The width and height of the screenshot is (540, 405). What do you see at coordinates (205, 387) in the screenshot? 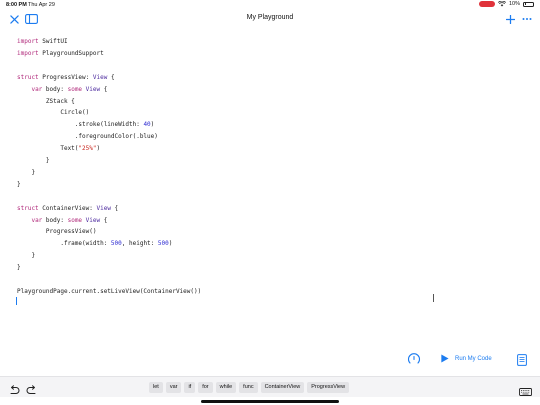
I see `keyword-button: for` at bounding box center [205, 387].